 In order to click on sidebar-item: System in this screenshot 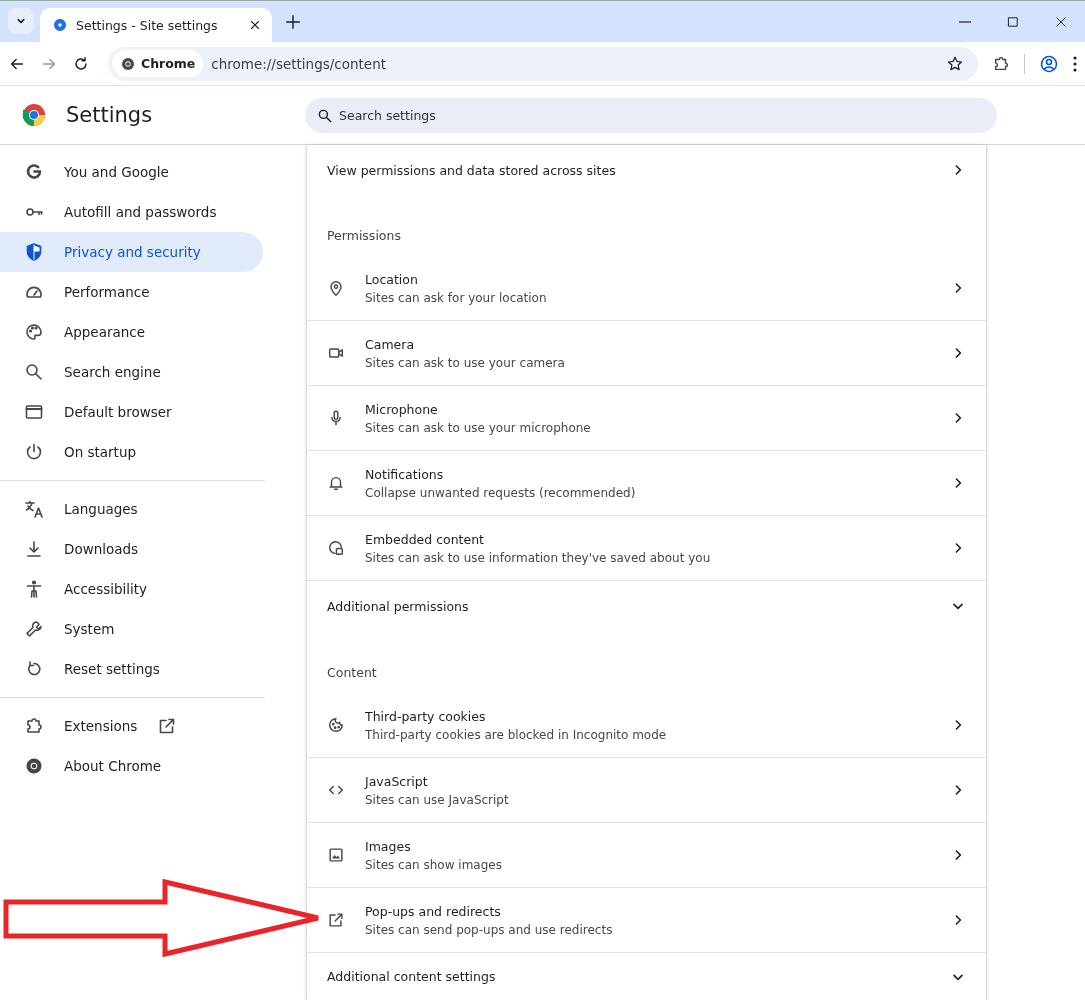, I will do `click(131, 629)`.